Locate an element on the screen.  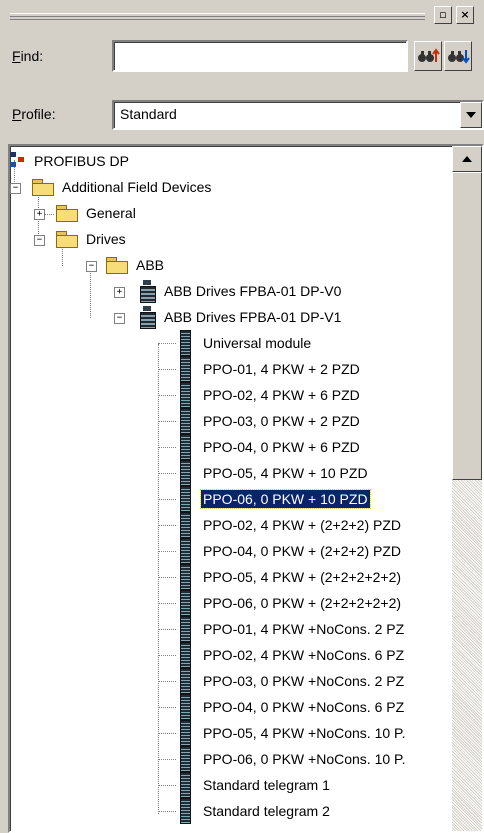
tree-node-label: PPO-02, 4 PKW + 6 PZD is located at coordinates (281, 395).